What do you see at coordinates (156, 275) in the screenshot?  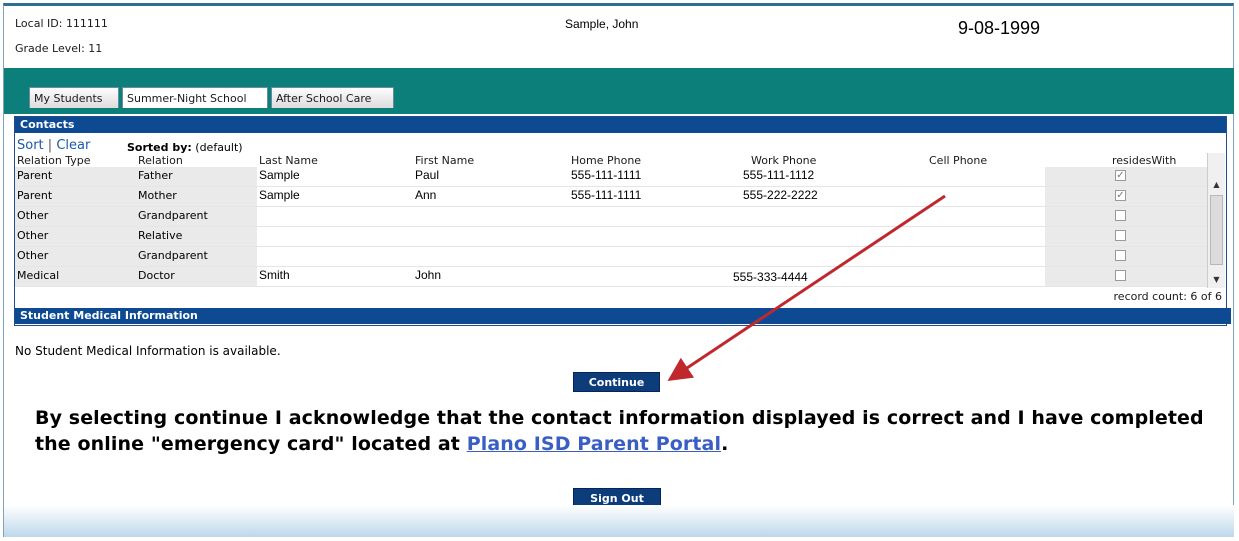 I see `relation-cell: Doctor` at bounding box center [156, 275].